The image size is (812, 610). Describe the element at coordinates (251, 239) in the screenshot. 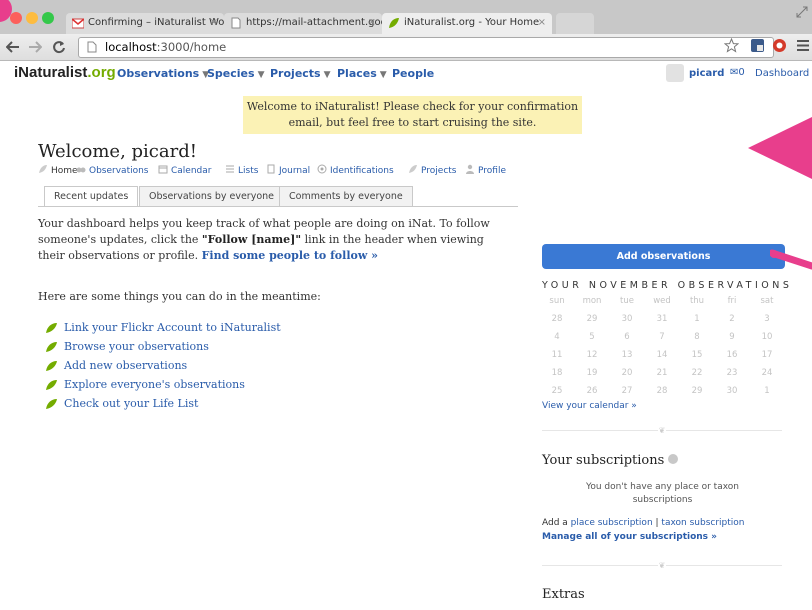

I see `follow-hint: "Follow [name]"` at that location.